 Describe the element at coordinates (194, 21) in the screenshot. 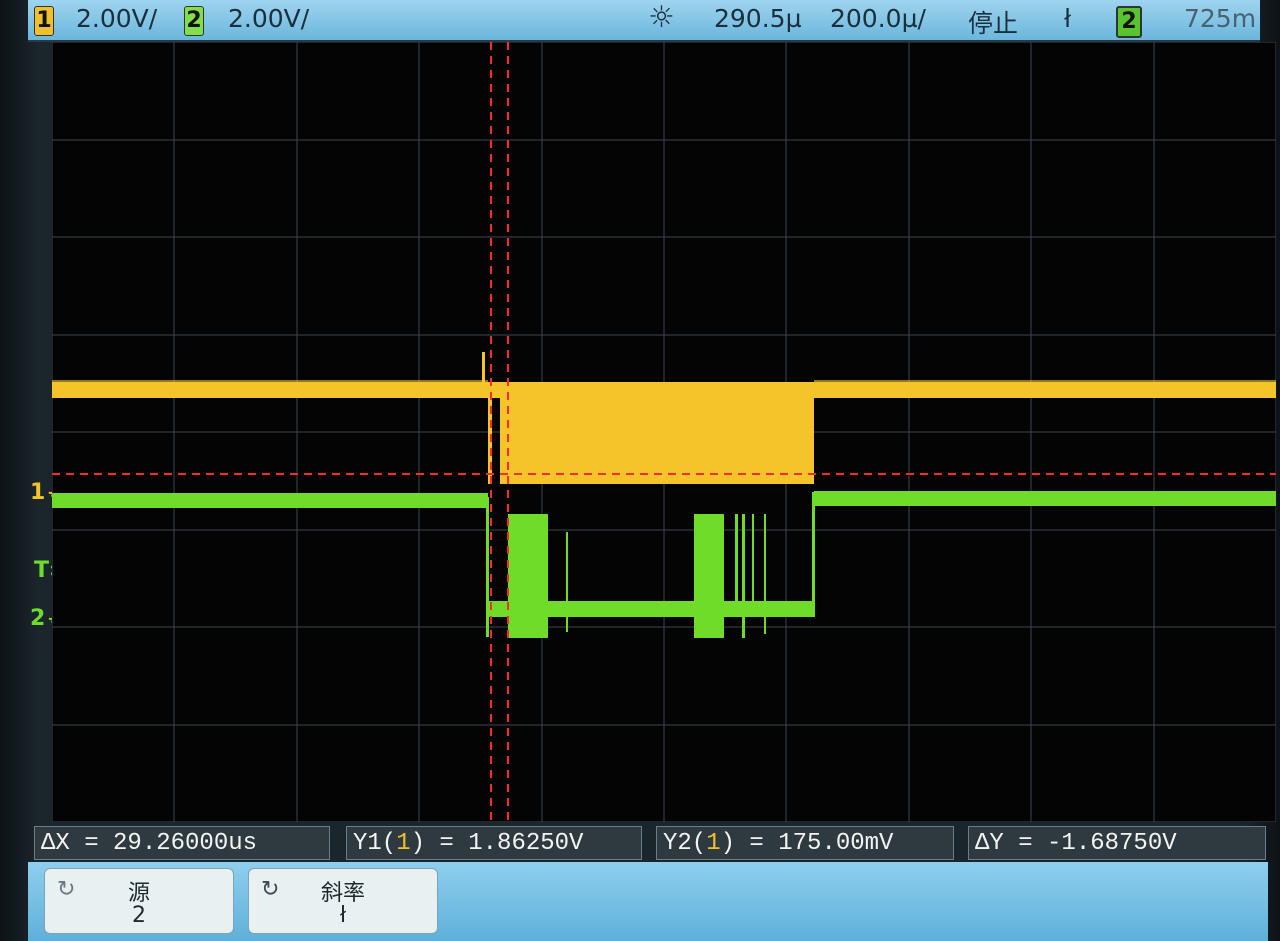

I see `ch2-indicator: 2` at that location.